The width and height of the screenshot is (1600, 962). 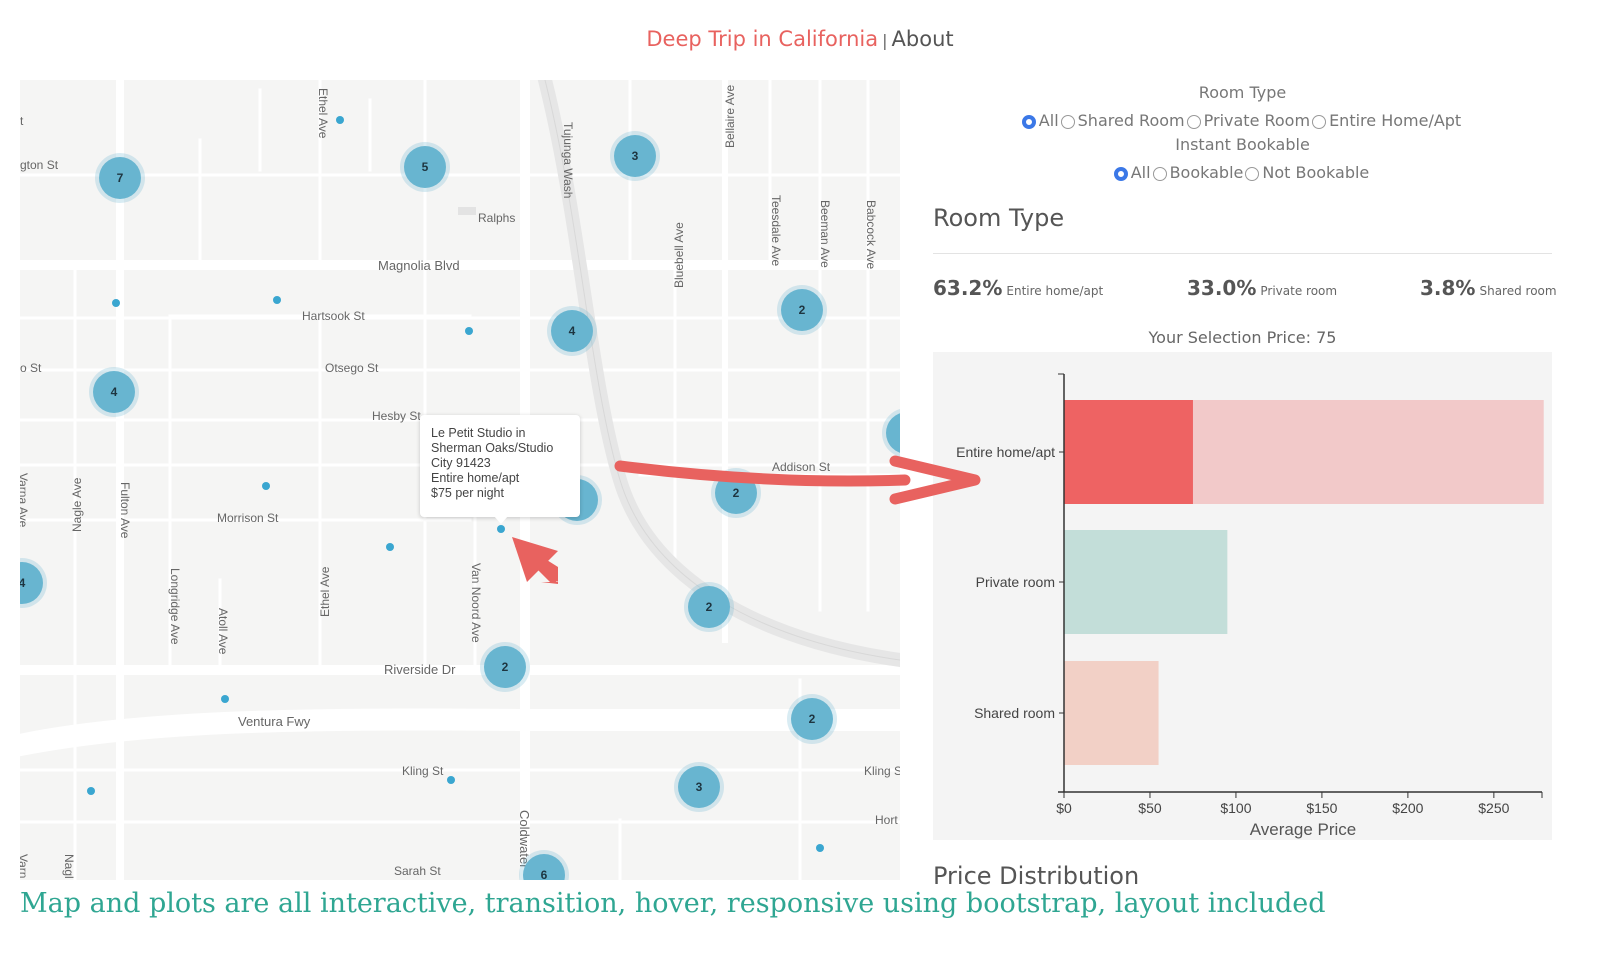 What do you see at coordinates (1028, 122) in the screenshot?
I see `radio-all-room` at bounding box center [1028, 122].